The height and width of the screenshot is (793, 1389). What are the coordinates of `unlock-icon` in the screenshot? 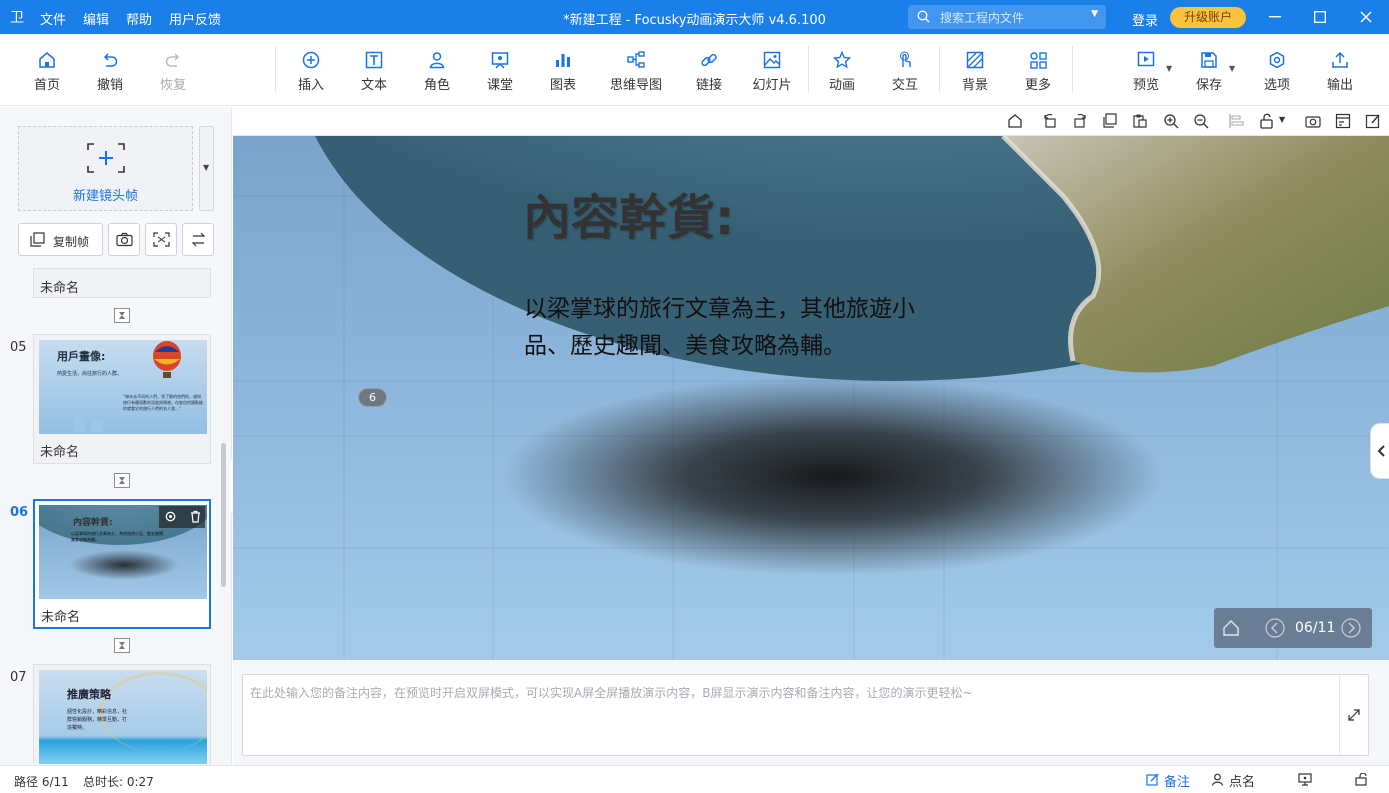 It's located at (1267, 121).